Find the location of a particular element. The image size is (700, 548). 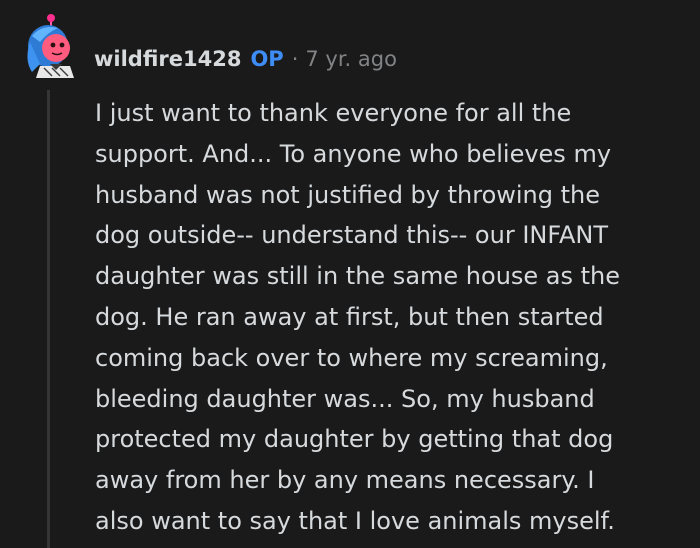

comment-thread-line is located at coordinates (48, 319).